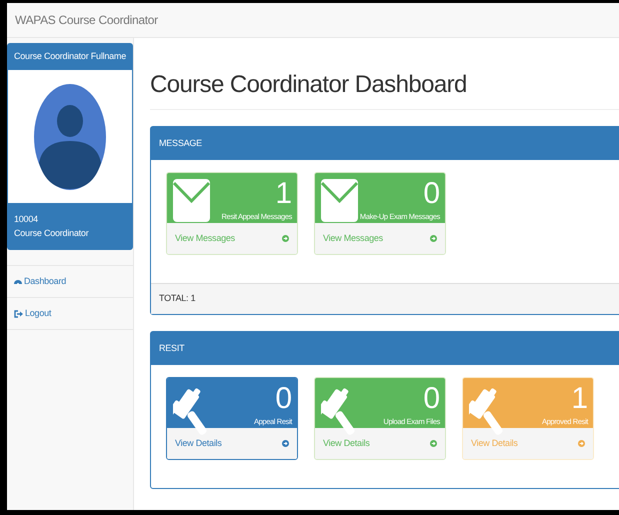 This screenshot has width=619, height=515. Describe the element at coordinates (70, 282) in the screenshot. I see `sidebar-item: Dashboard` at that location.